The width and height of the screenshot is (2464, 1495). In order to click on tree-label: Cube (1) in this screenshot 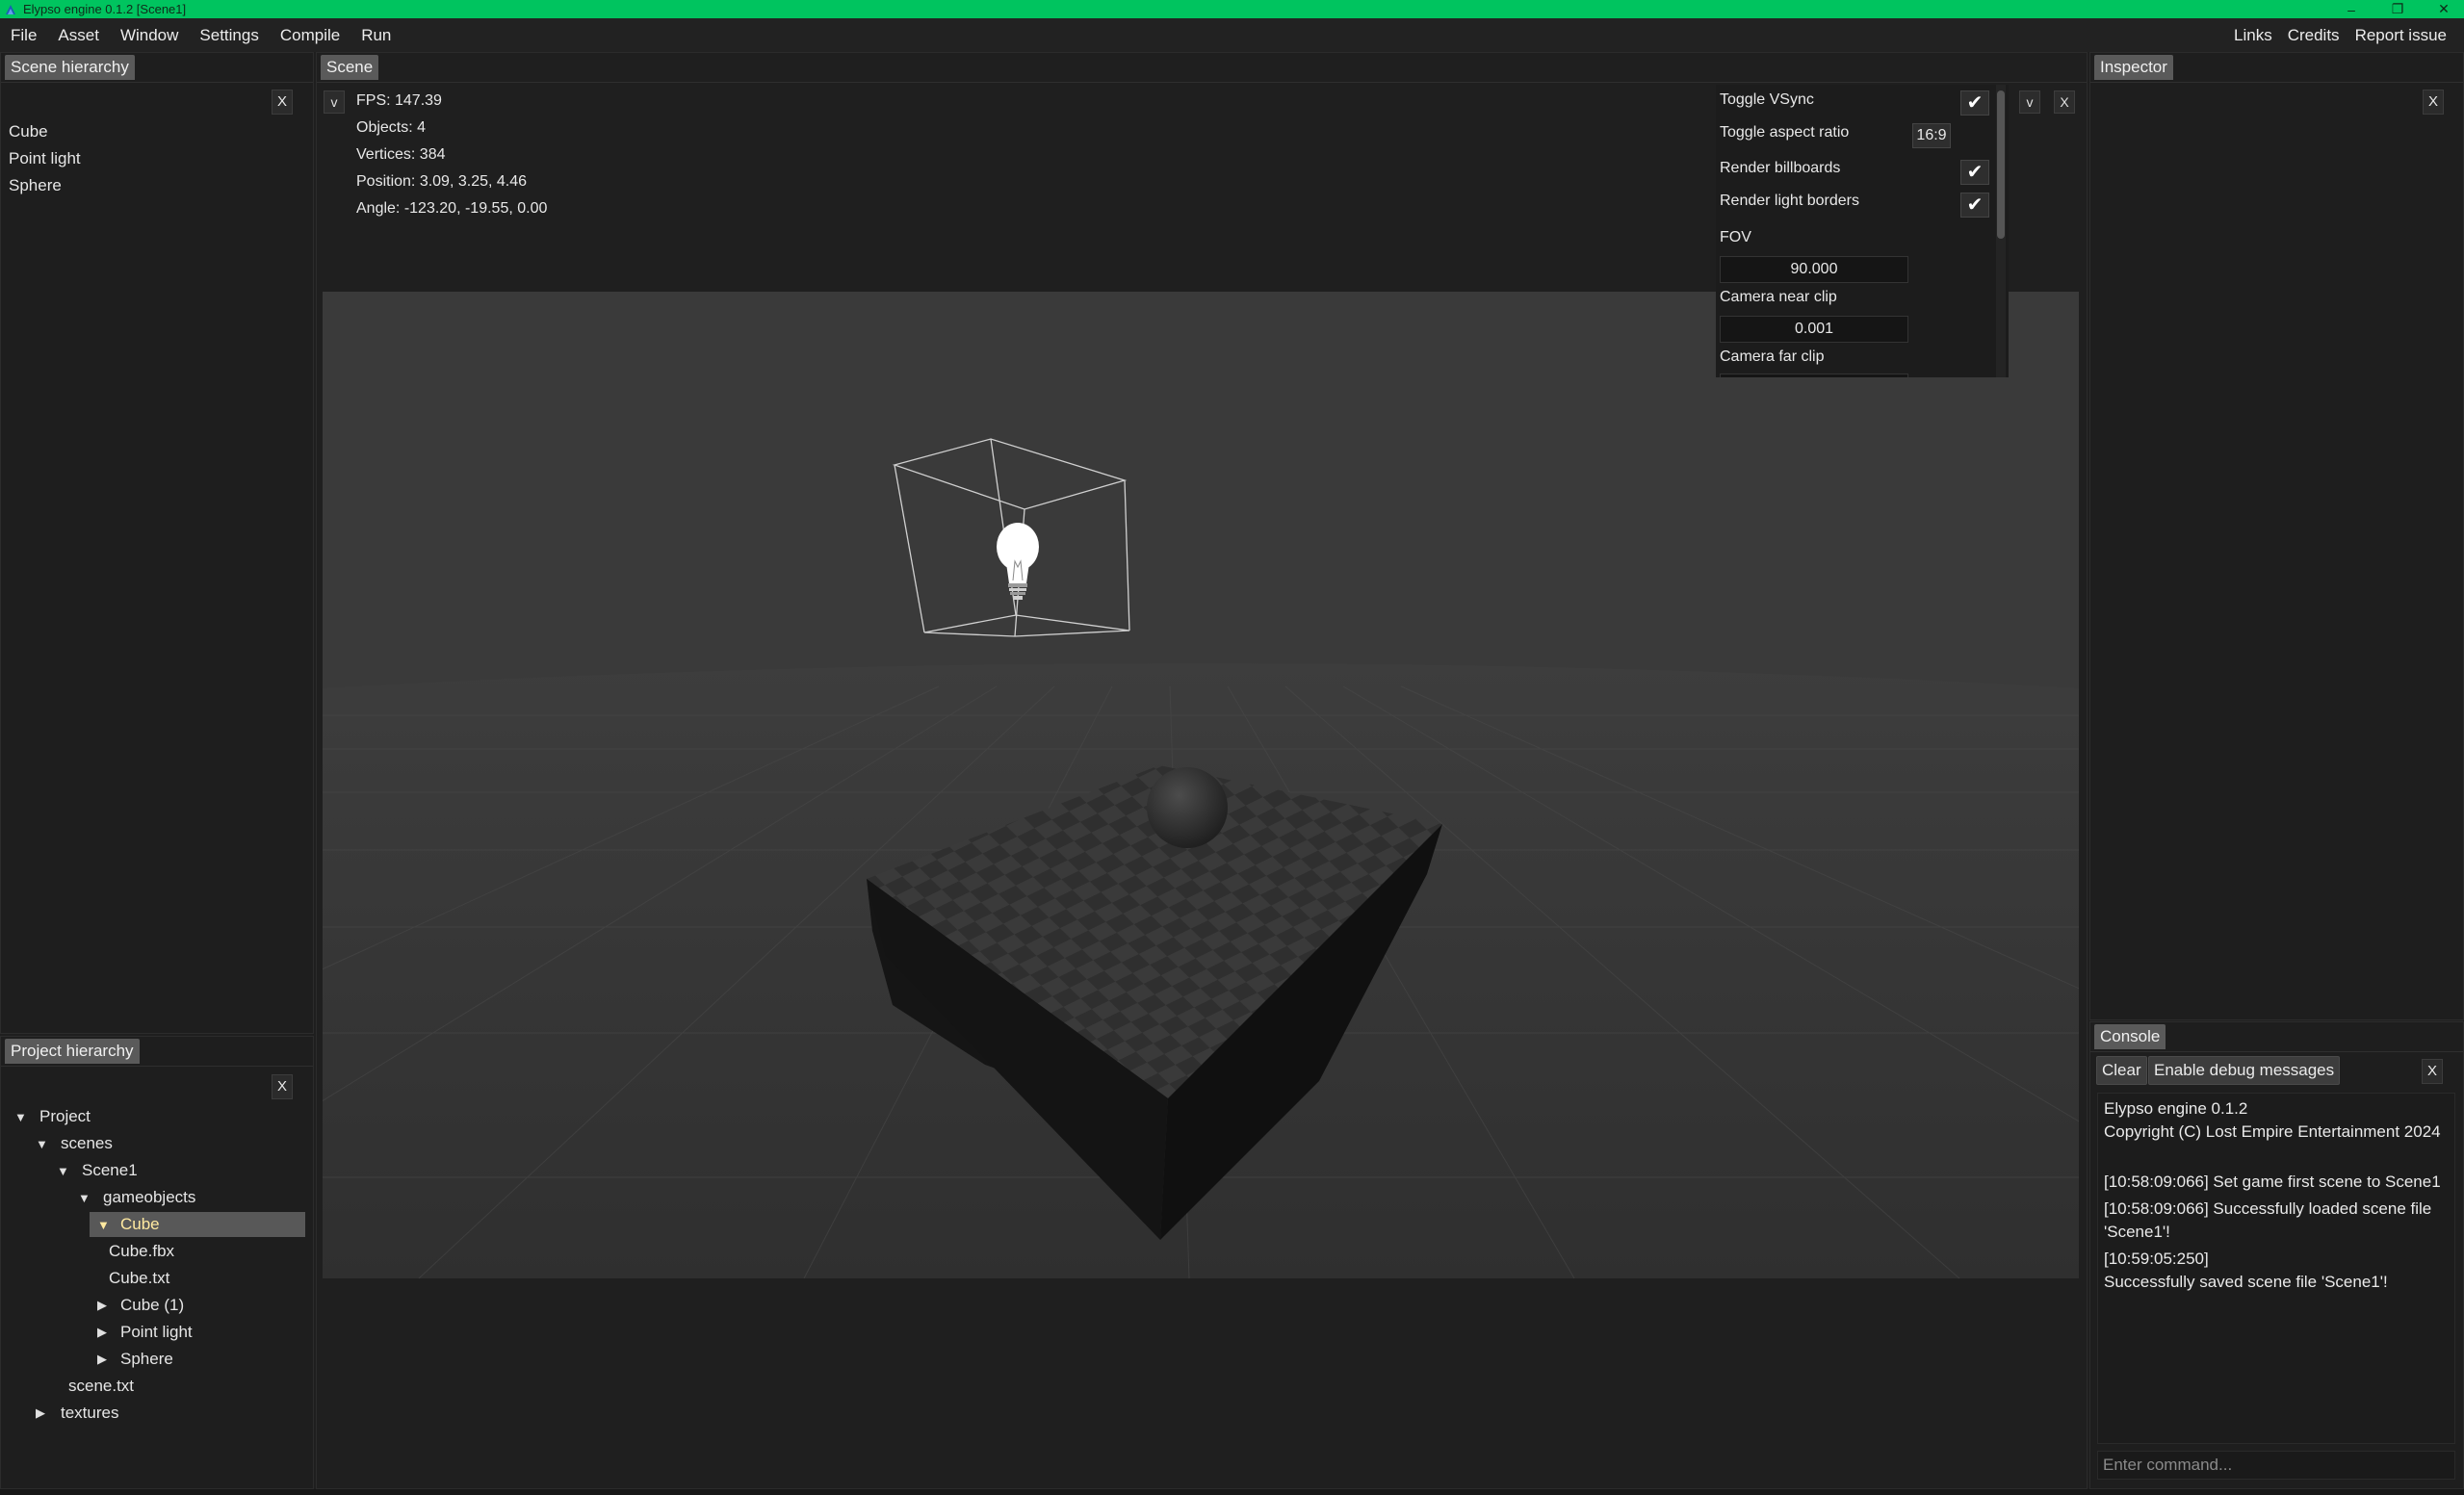, I will do `click(152, 1305)`.